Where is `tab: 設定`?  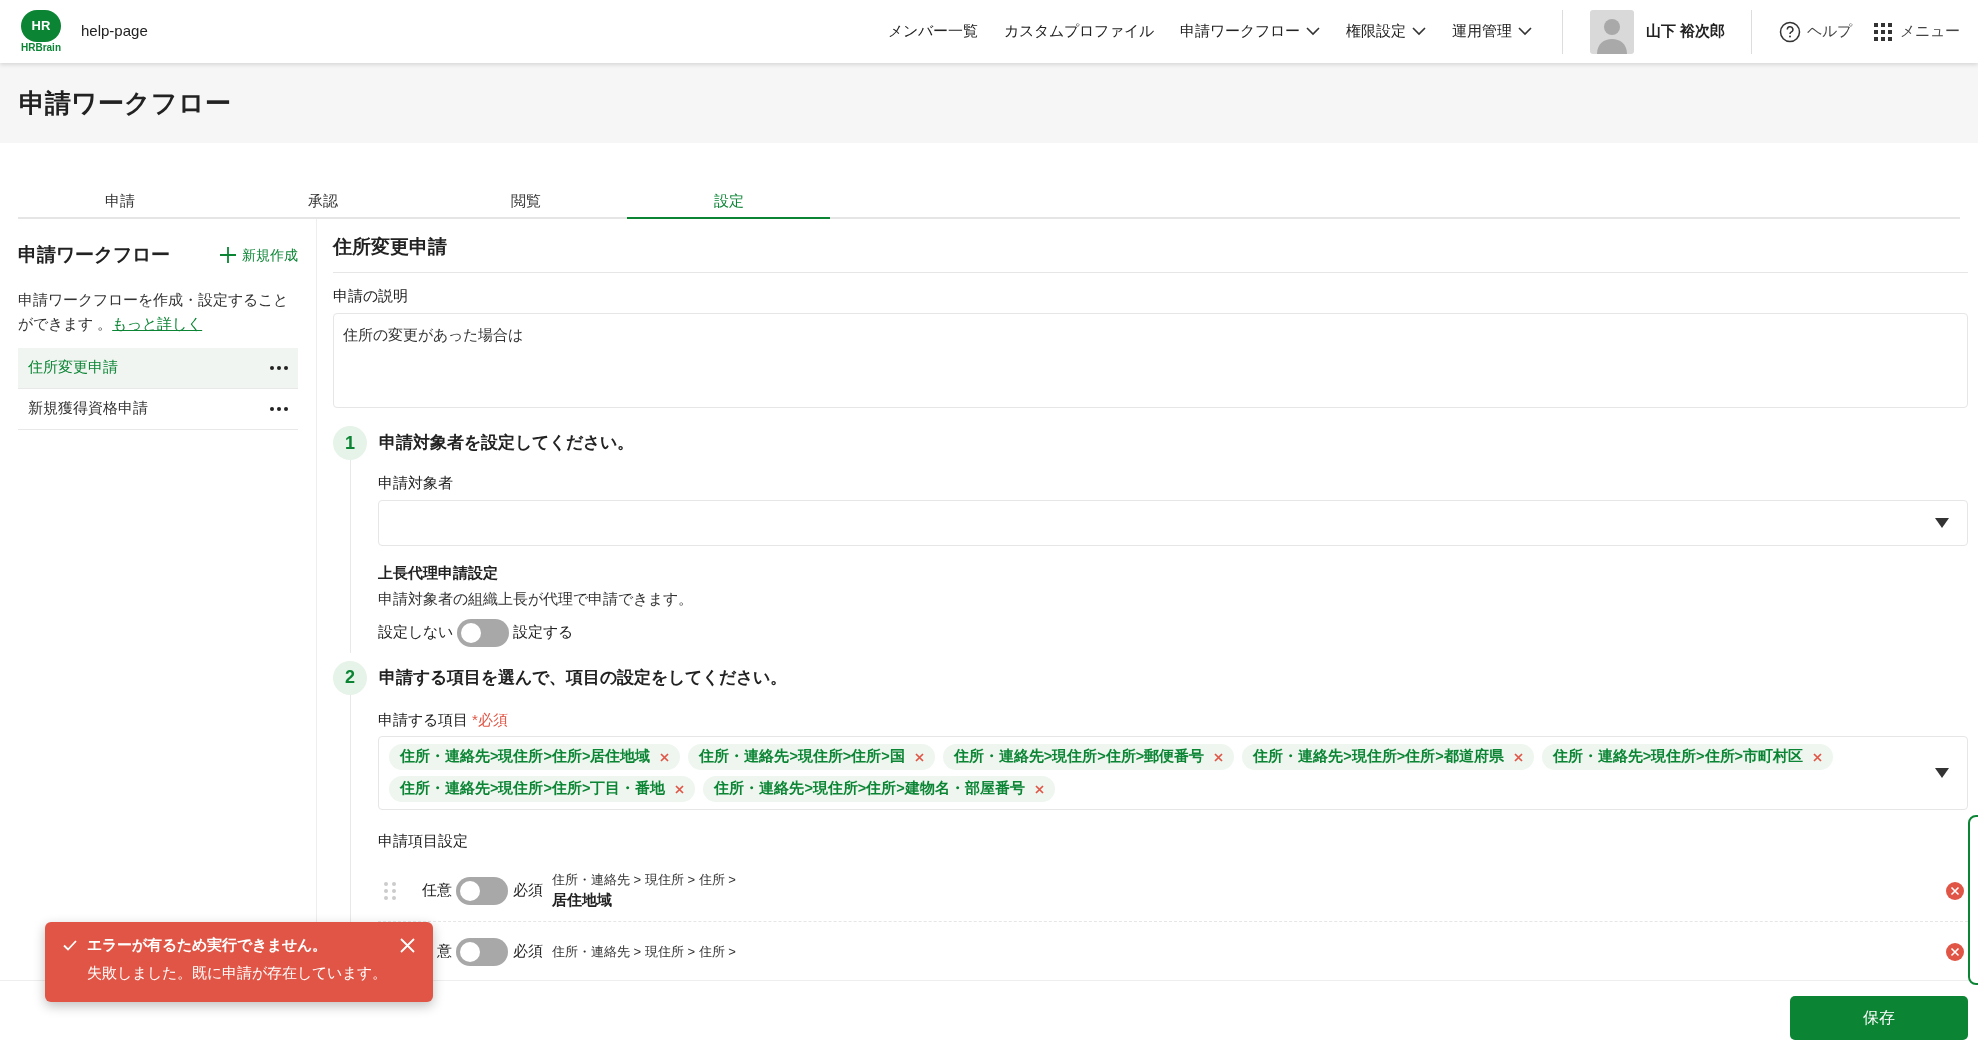
tab: 設定 is located at coordinates (728, 202).